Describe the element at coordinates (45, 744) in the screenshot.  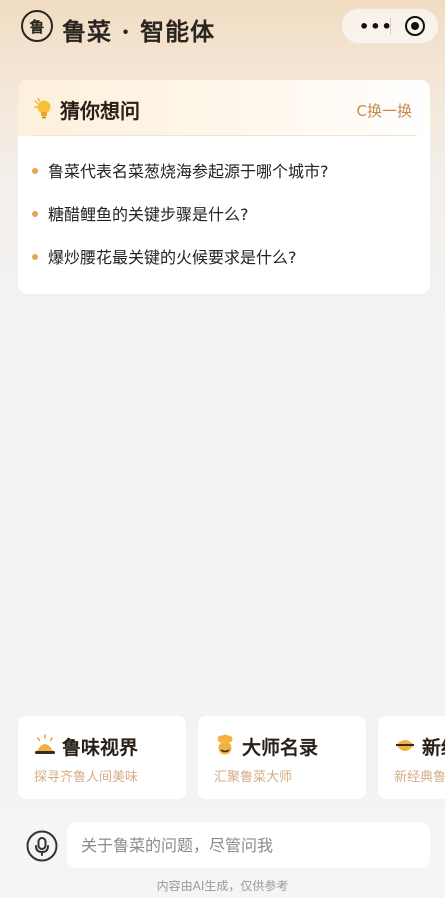
I see `bell-cloche-icon` at that location.